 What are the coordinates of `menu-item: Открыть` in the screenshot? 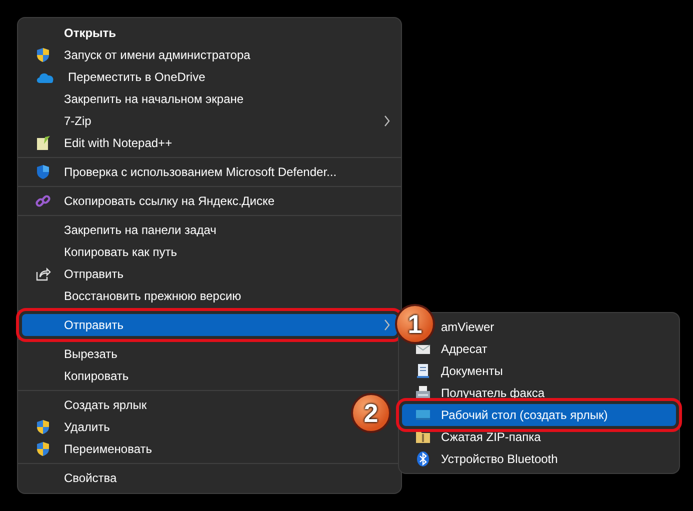 It's located at (183, 33).